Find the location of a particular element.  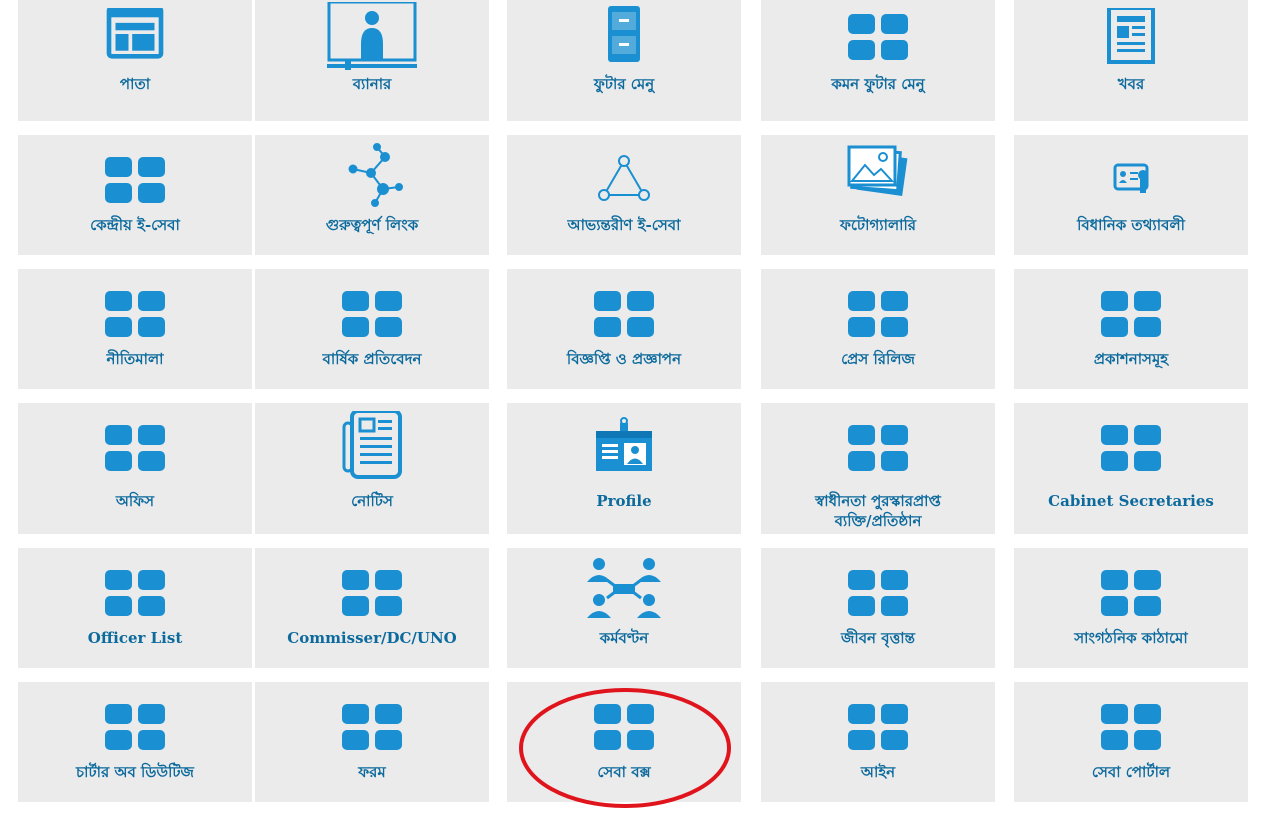

tile-organogram: সাংগঠনিক কাঠামো is located at coordinates (1131, 608).